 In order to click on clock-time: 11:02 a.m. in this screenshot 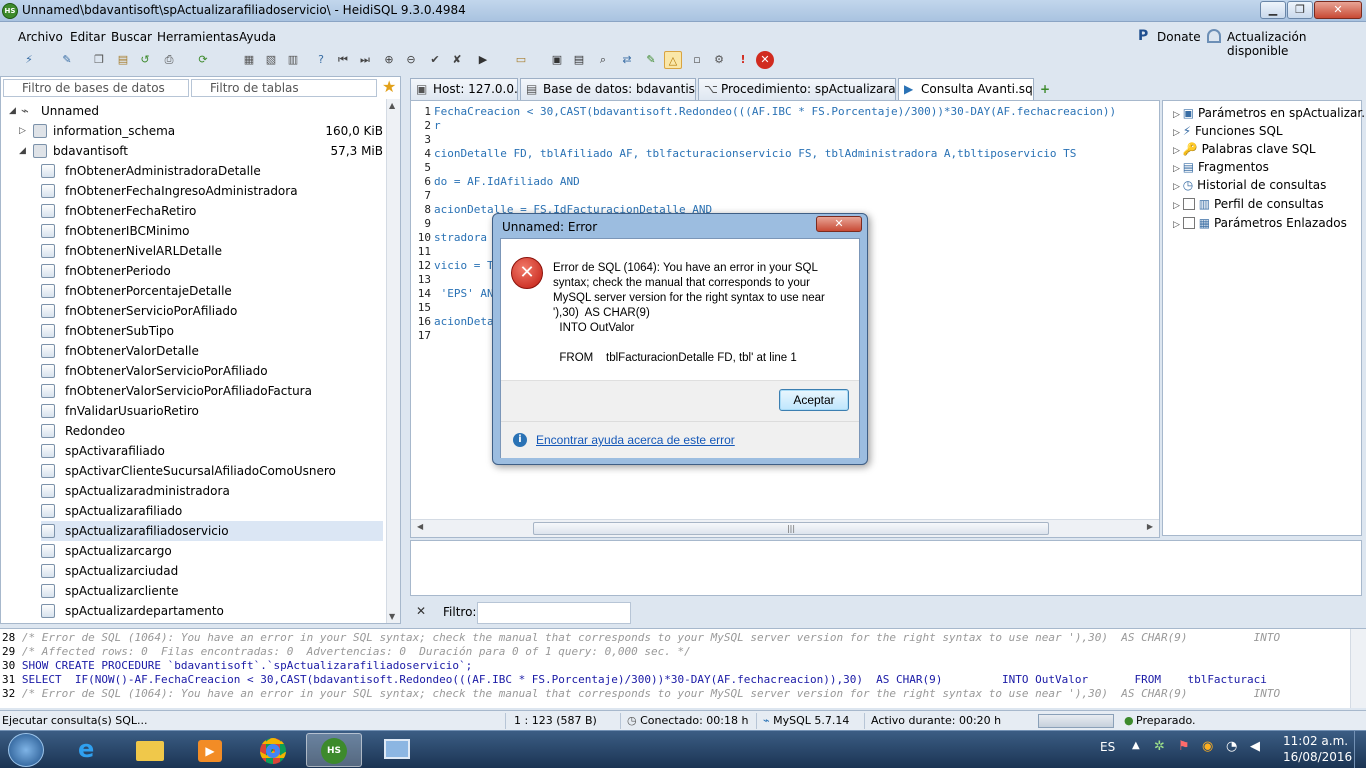, I will do `click(1315, 741)`.